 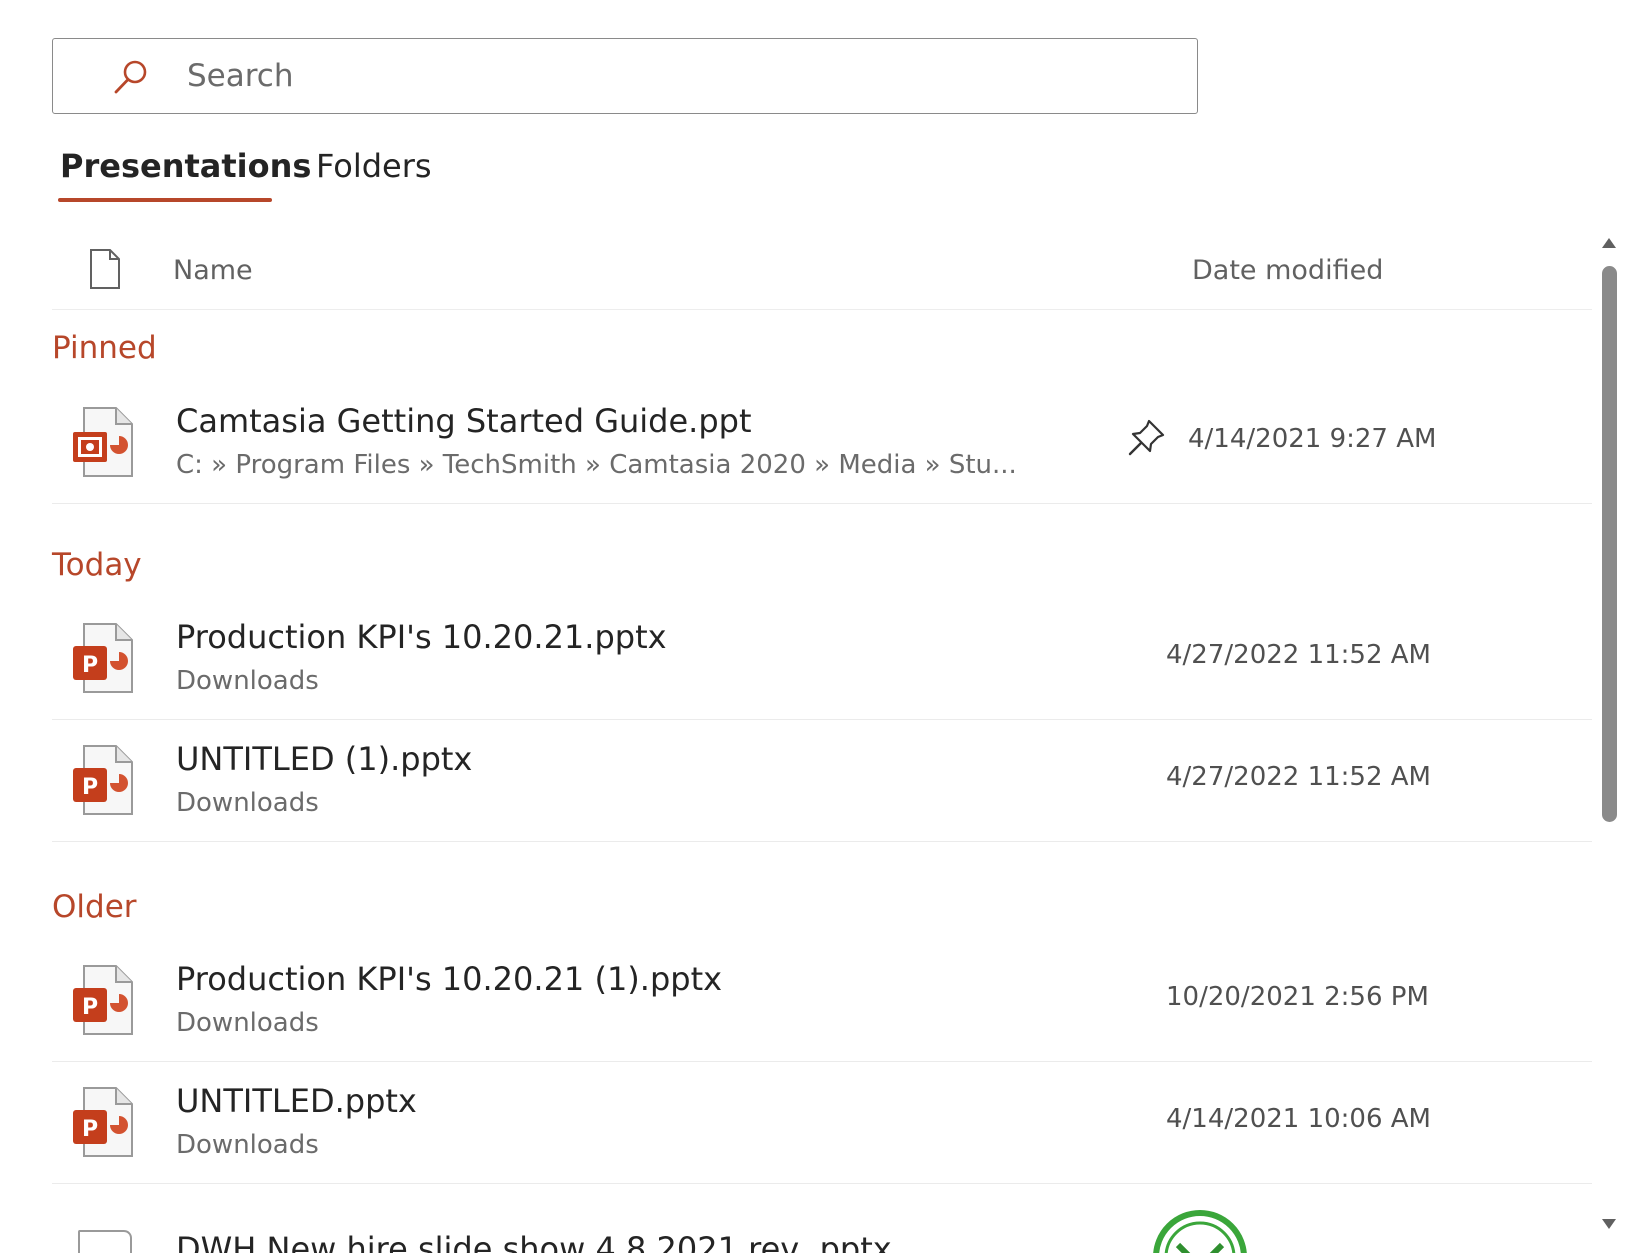 What do you see at coordinates (421, 637) in the screenshot?
I see `file-name: Production KPI's 10.20.21.pptx` at bounding box center [421, 637].